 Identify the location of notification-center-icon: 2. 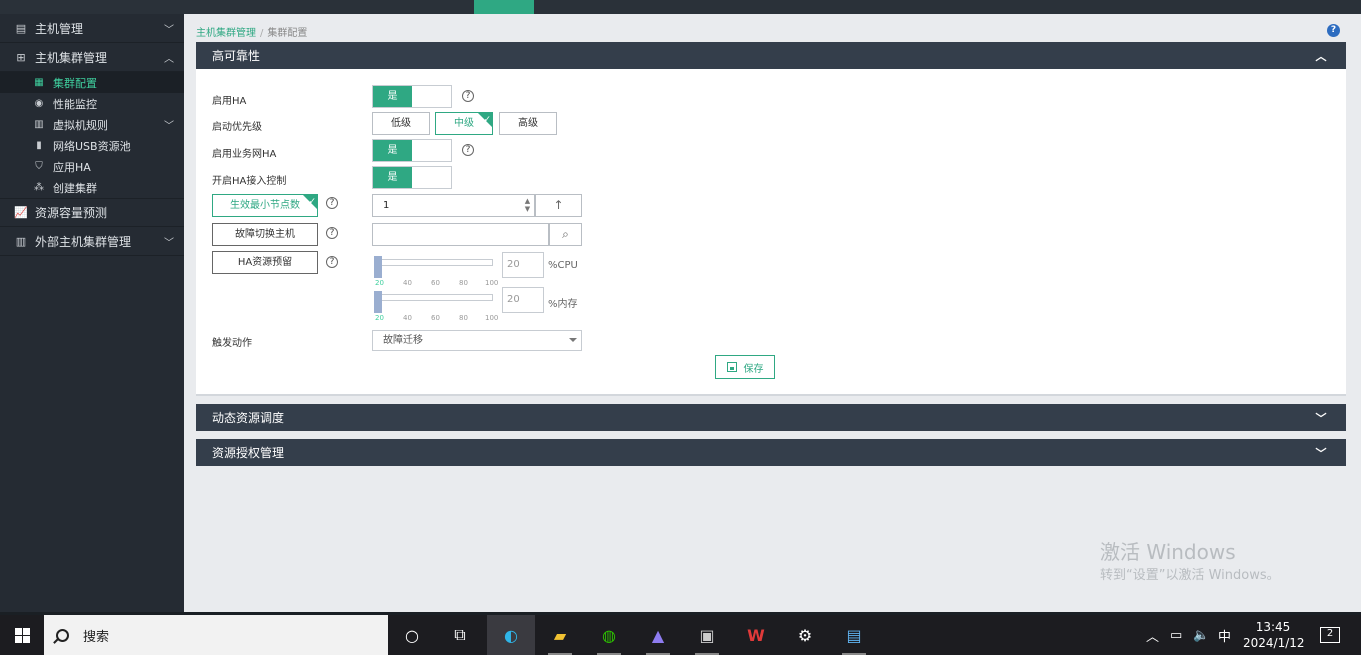
(1330, 635).